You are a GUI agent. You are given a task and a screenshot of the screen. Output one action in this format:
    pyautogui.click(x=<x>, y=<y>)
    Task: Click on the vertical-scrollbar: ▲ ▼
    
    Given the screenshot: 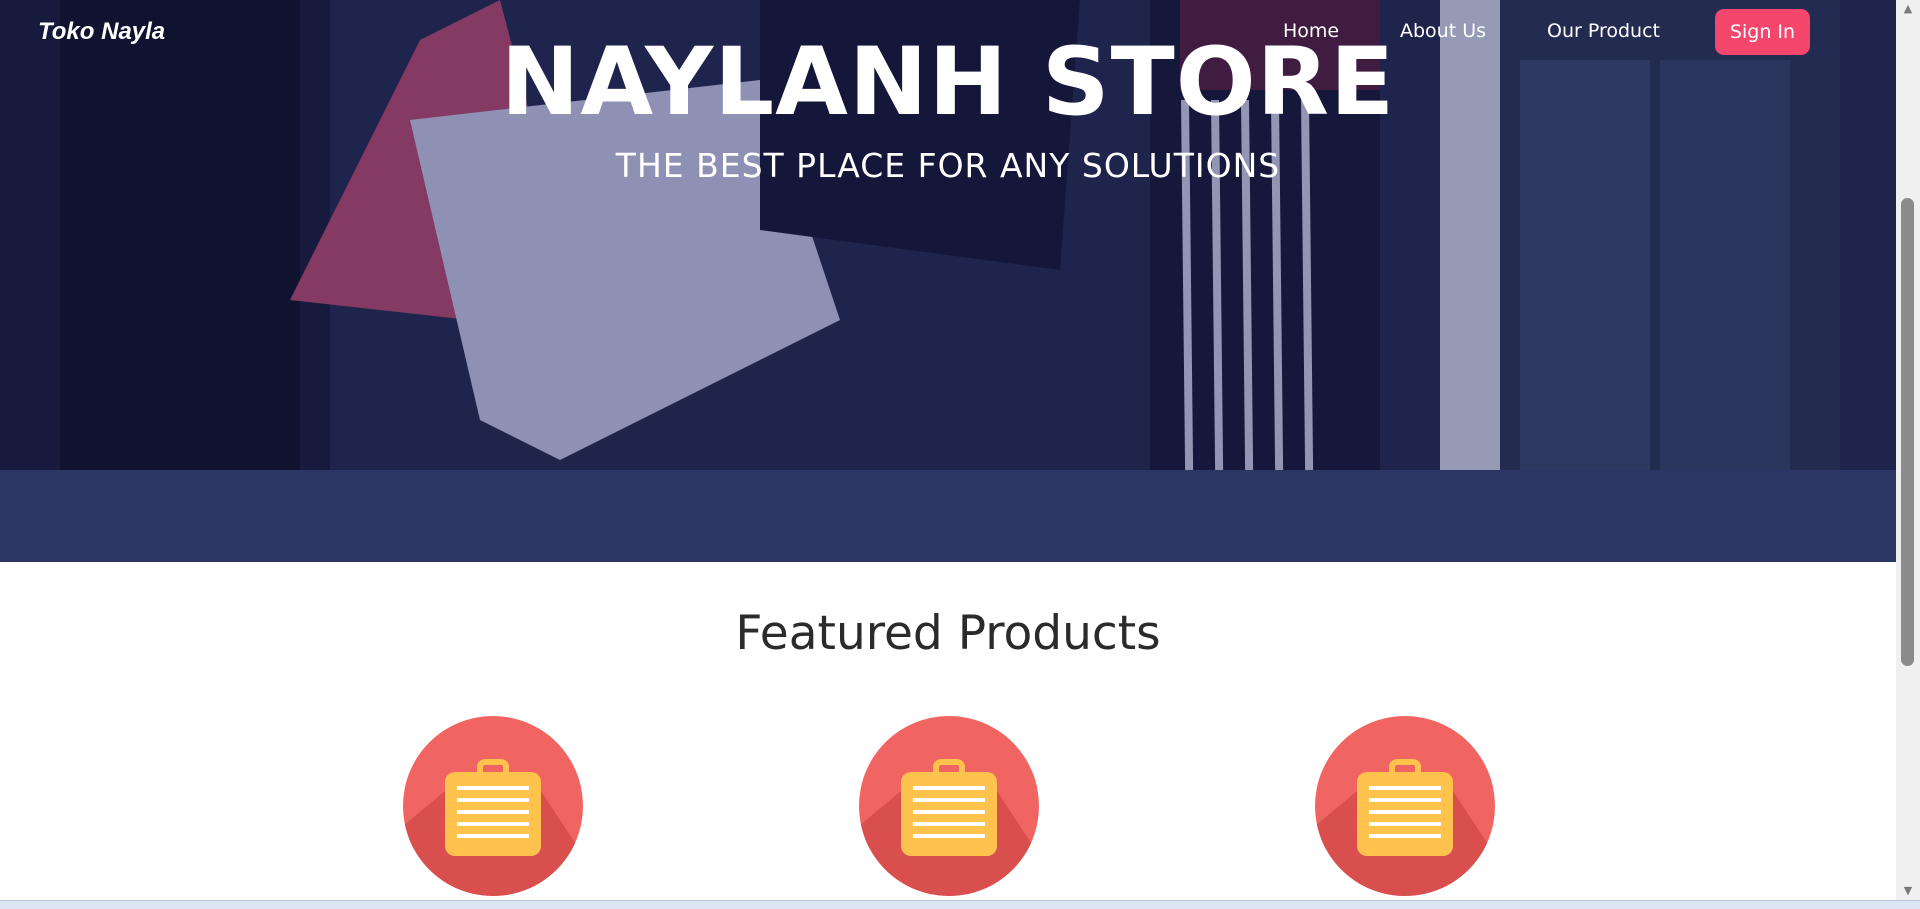 What is the action you would take?
    pyautogui.click(x=1908, y=450)
    